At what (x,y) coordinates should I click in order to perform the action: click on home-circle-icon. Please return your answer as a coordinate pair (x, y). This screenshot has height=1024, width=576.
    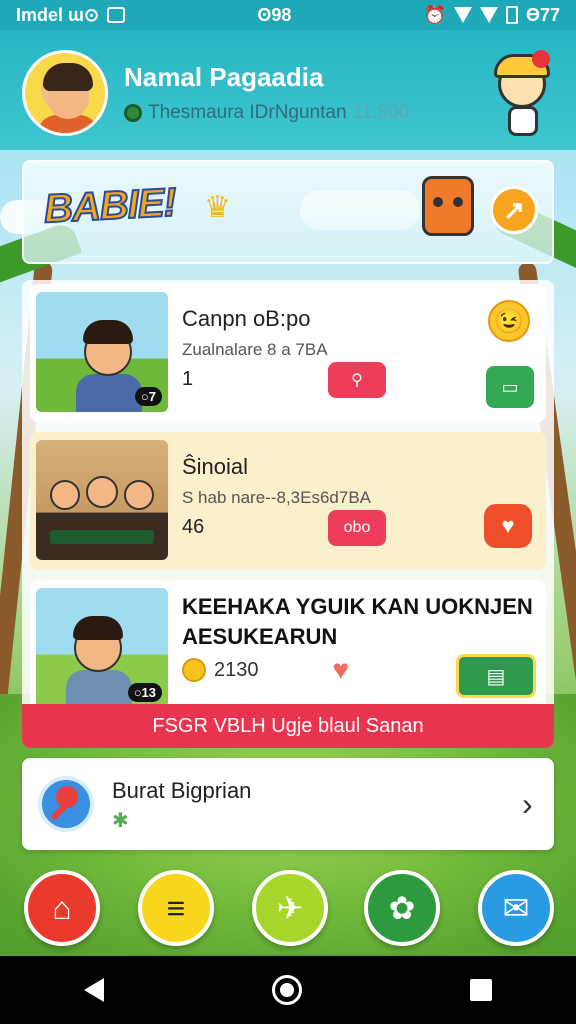
    Looking at the image, I should click on (287, 990).